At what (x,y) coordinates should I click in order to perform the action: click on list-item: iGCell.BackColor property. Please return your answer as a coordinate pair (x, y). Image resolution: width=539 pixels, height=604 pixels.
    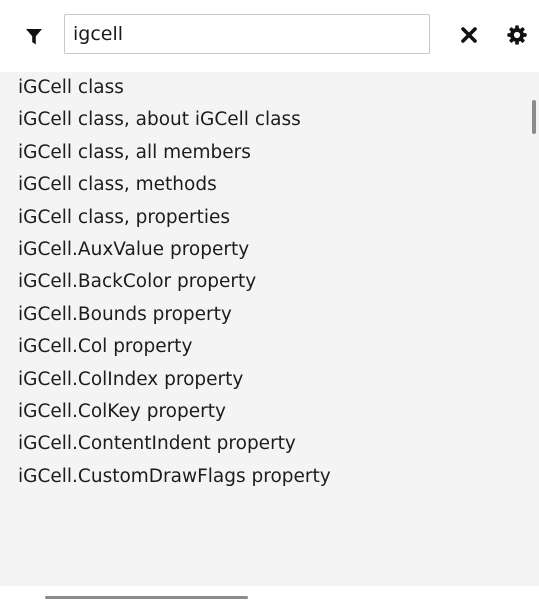
    Looking at the image, I should click on (260, 282).